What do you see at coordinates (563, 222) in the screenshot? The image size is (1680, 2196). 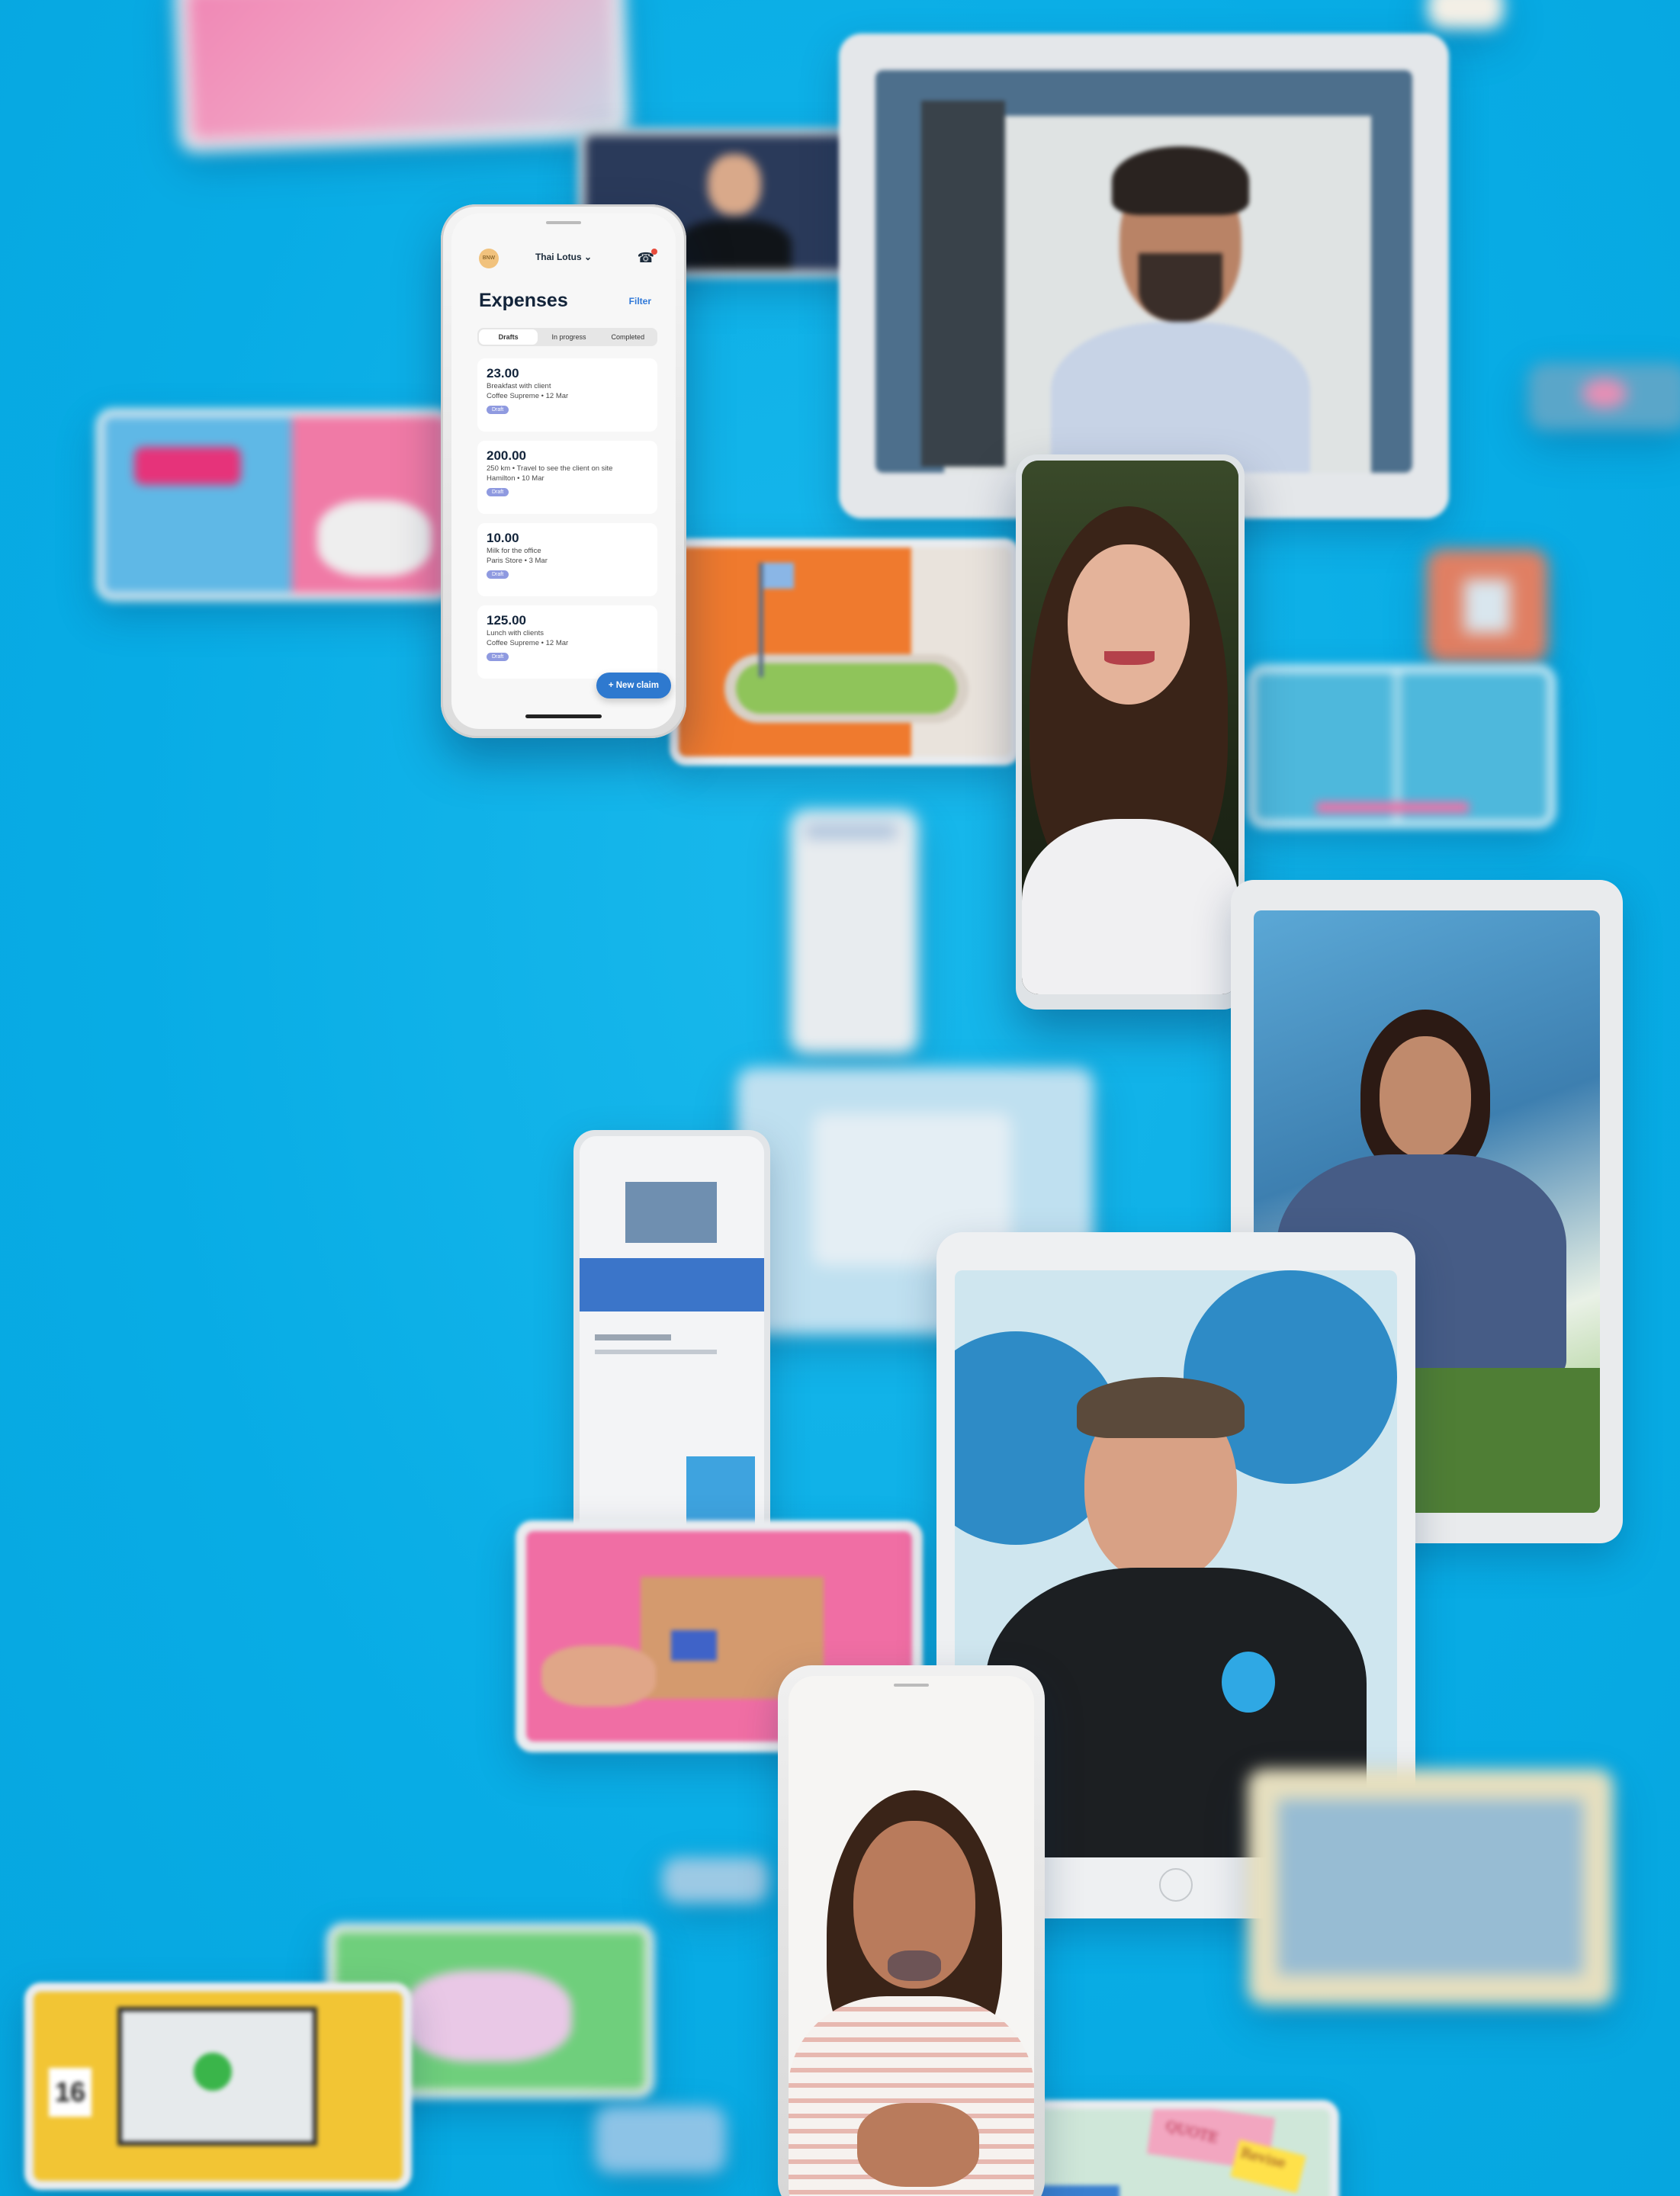 I see `phone-speaker` at bounding box center [563, 222].